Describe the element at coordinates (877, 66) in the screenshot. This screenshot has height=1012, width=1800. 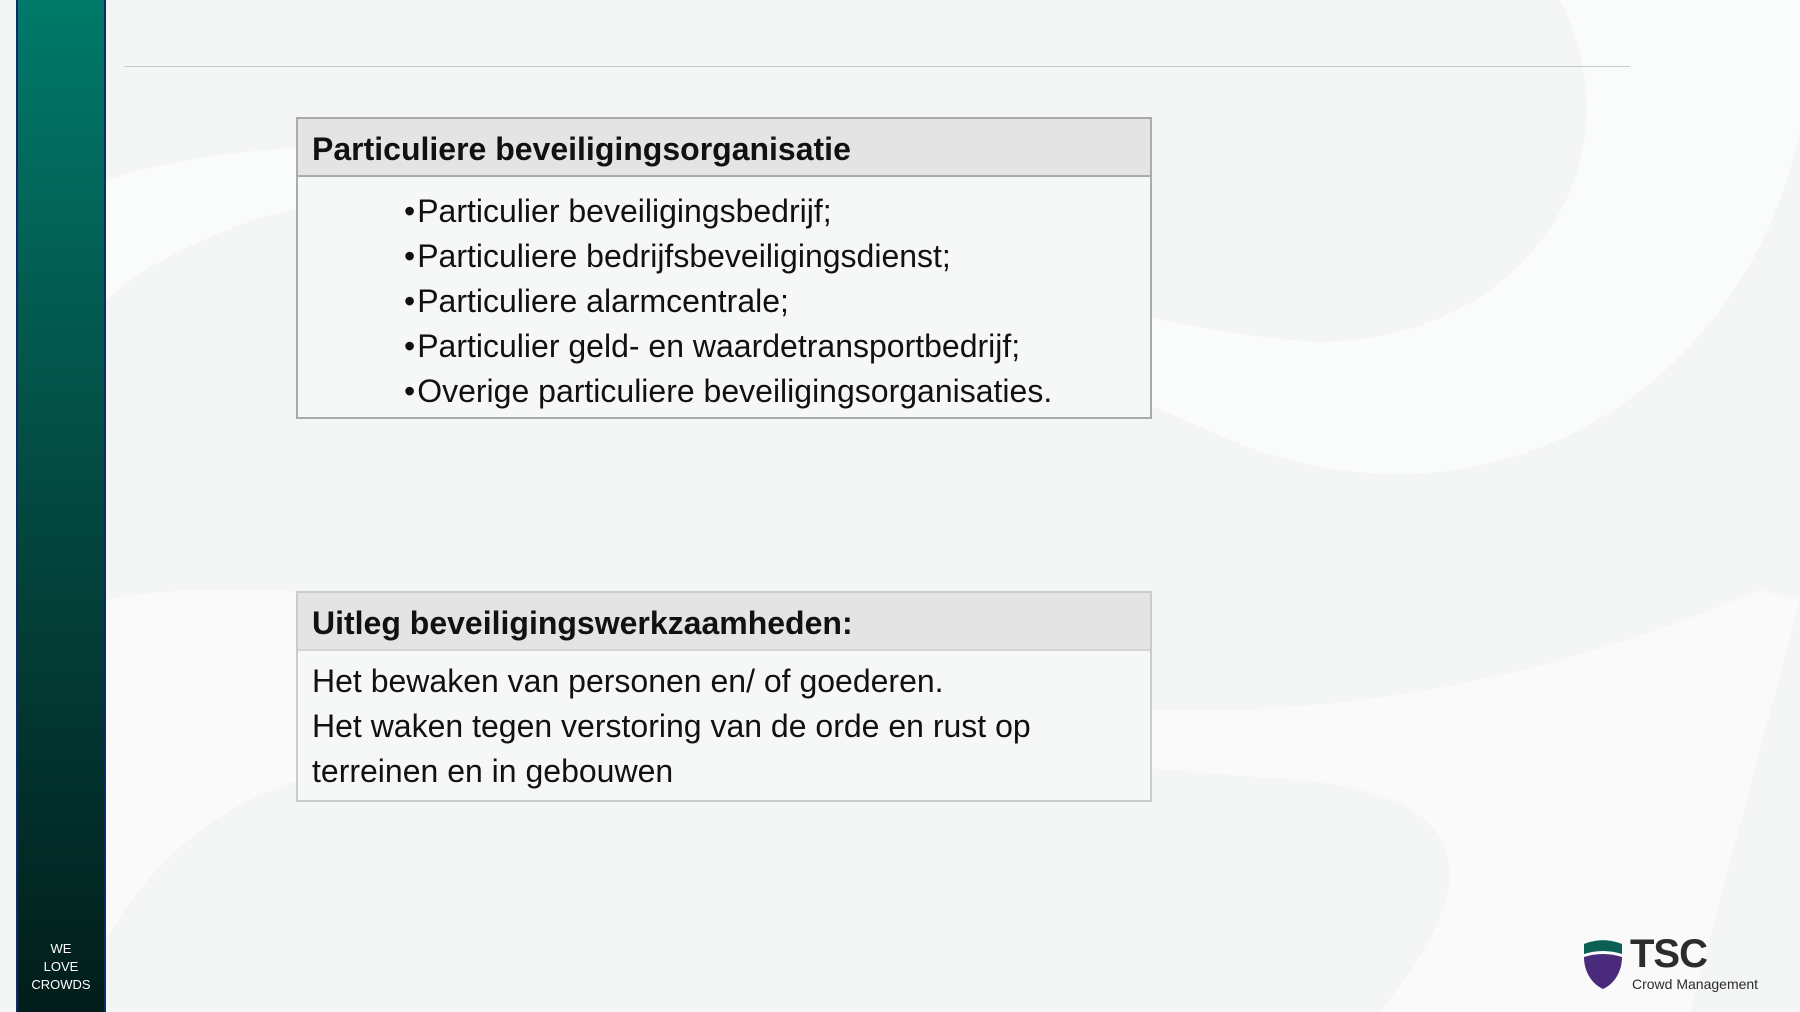
I see `title-divider` at that location.